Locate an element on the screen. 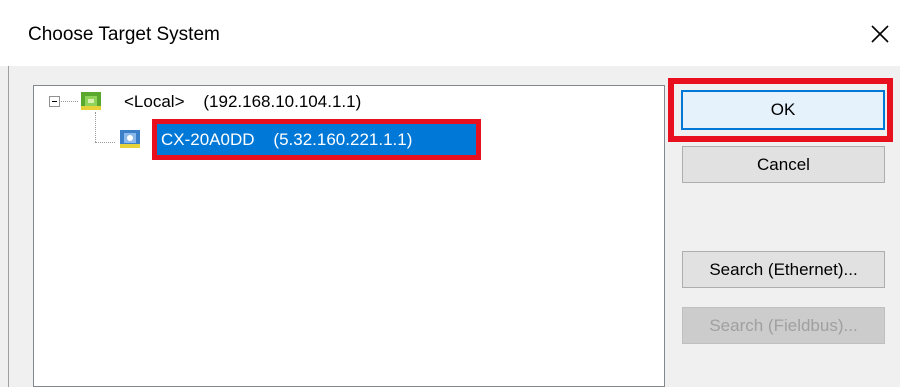 The image size is (900, 387). close-icon is located at coordinates (880, 34).